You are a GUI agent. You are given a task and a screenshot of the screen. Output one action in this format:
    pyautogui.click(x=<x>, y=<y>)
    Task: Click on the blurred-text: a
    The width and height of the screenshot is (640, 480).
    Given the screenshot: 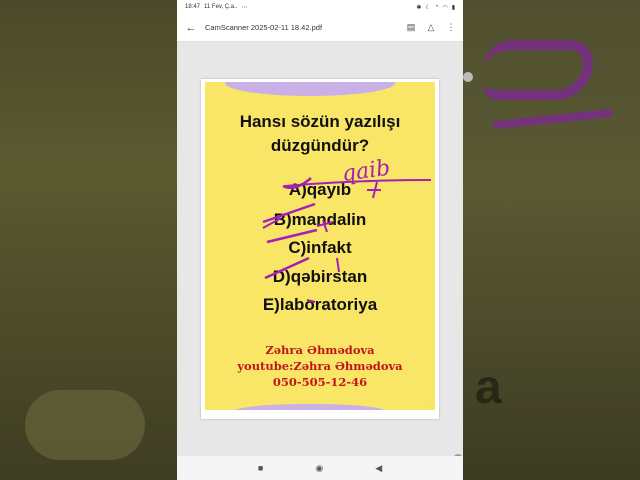 What is the action you would take?
    pyautogui.click(x=488, y=387)
    